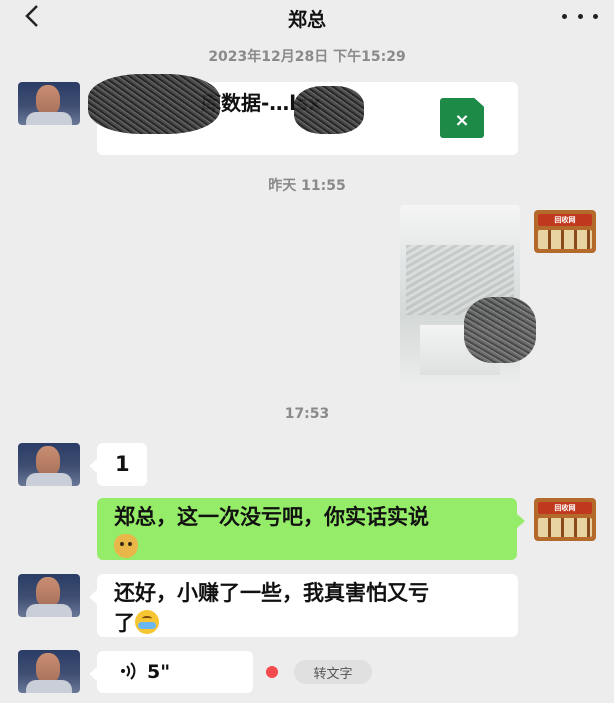  What do you see at coordinates (124, 623) in the screenshot?
I see `message-text: 了` at bounding box center [124, 623].